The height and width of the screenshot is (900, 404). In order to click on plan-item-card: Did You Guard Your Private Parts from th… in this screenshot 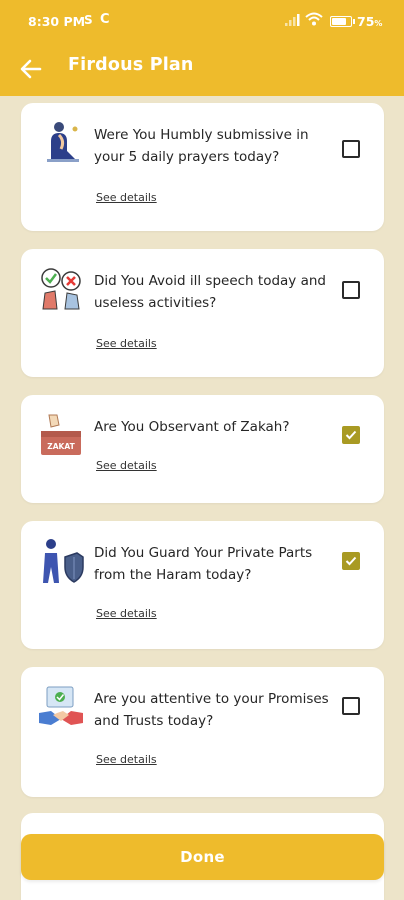, I will do `click(202, 585)`.